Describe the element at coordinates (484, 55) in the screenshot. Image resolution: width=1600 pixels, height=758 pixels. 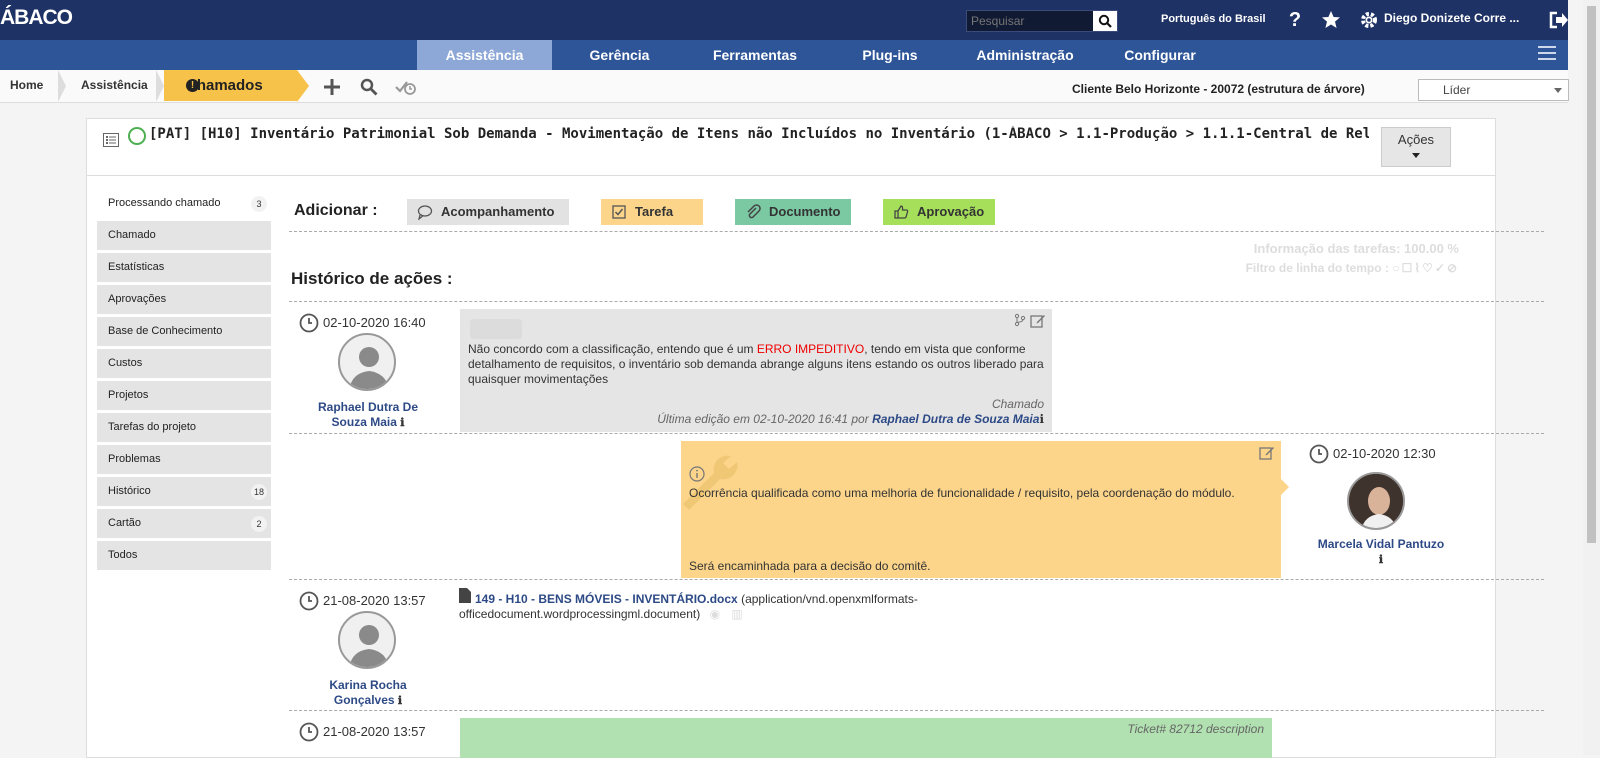
I see `nav-assistencia: Assistência` at that location.